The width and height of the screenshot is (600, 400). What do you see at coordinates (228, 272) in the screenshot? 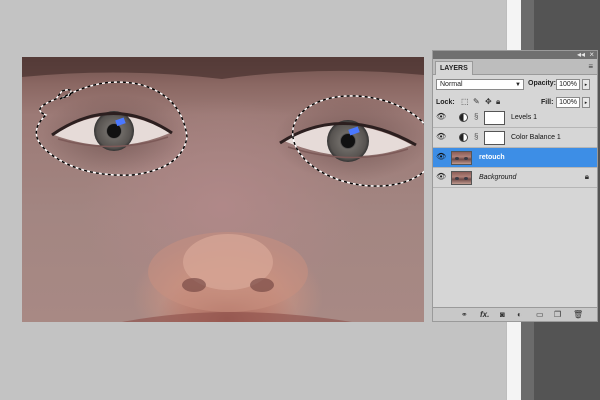
I see `nose` at bounding box center [228, 272].